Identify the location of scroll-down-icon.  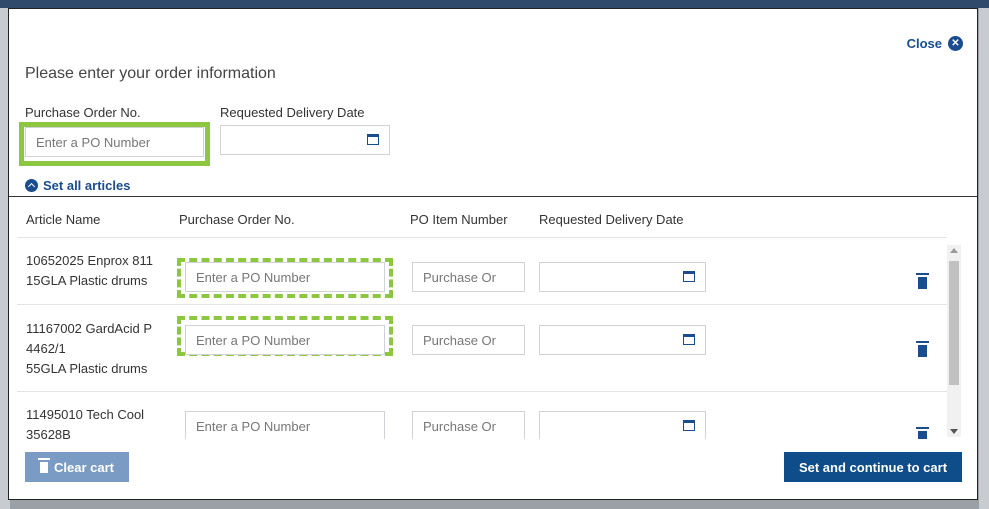
(954, 431).